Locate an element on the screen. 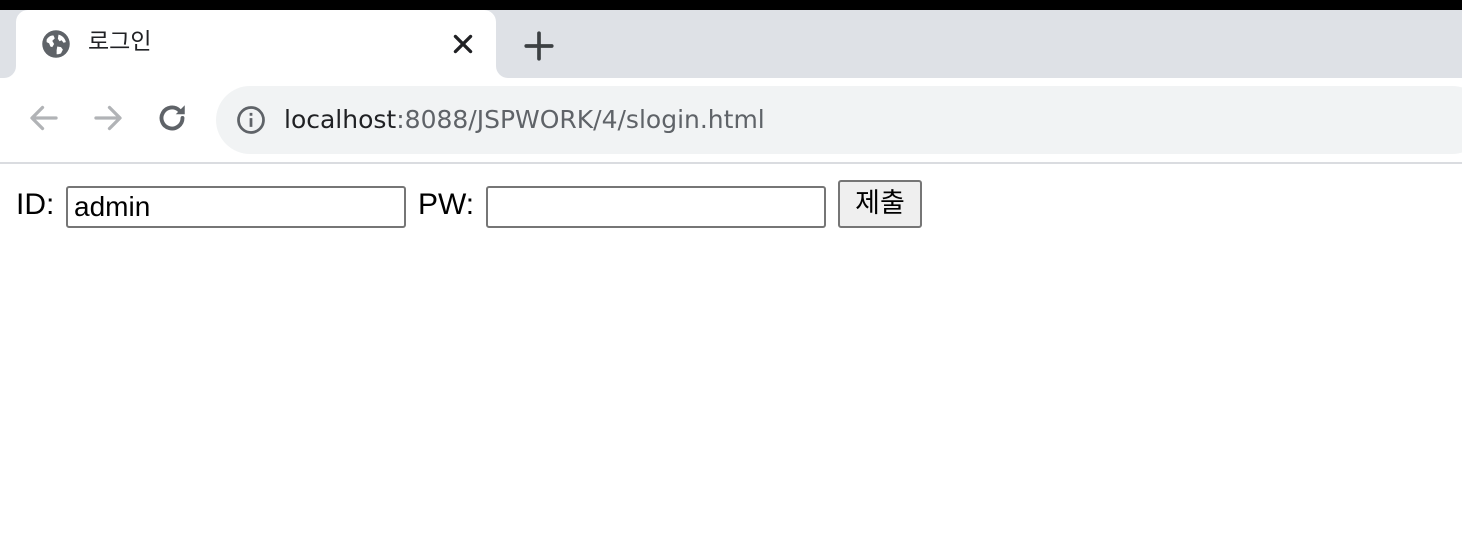 The width and height of the screenshot is (1462, 560). arrow-right-icon is located at coordinates (108, 118).